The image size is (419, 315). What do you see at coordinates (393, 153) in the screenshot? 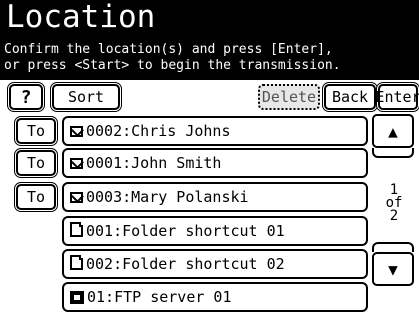
I see `pager-bracket-top` at bounding box center [393, 153].